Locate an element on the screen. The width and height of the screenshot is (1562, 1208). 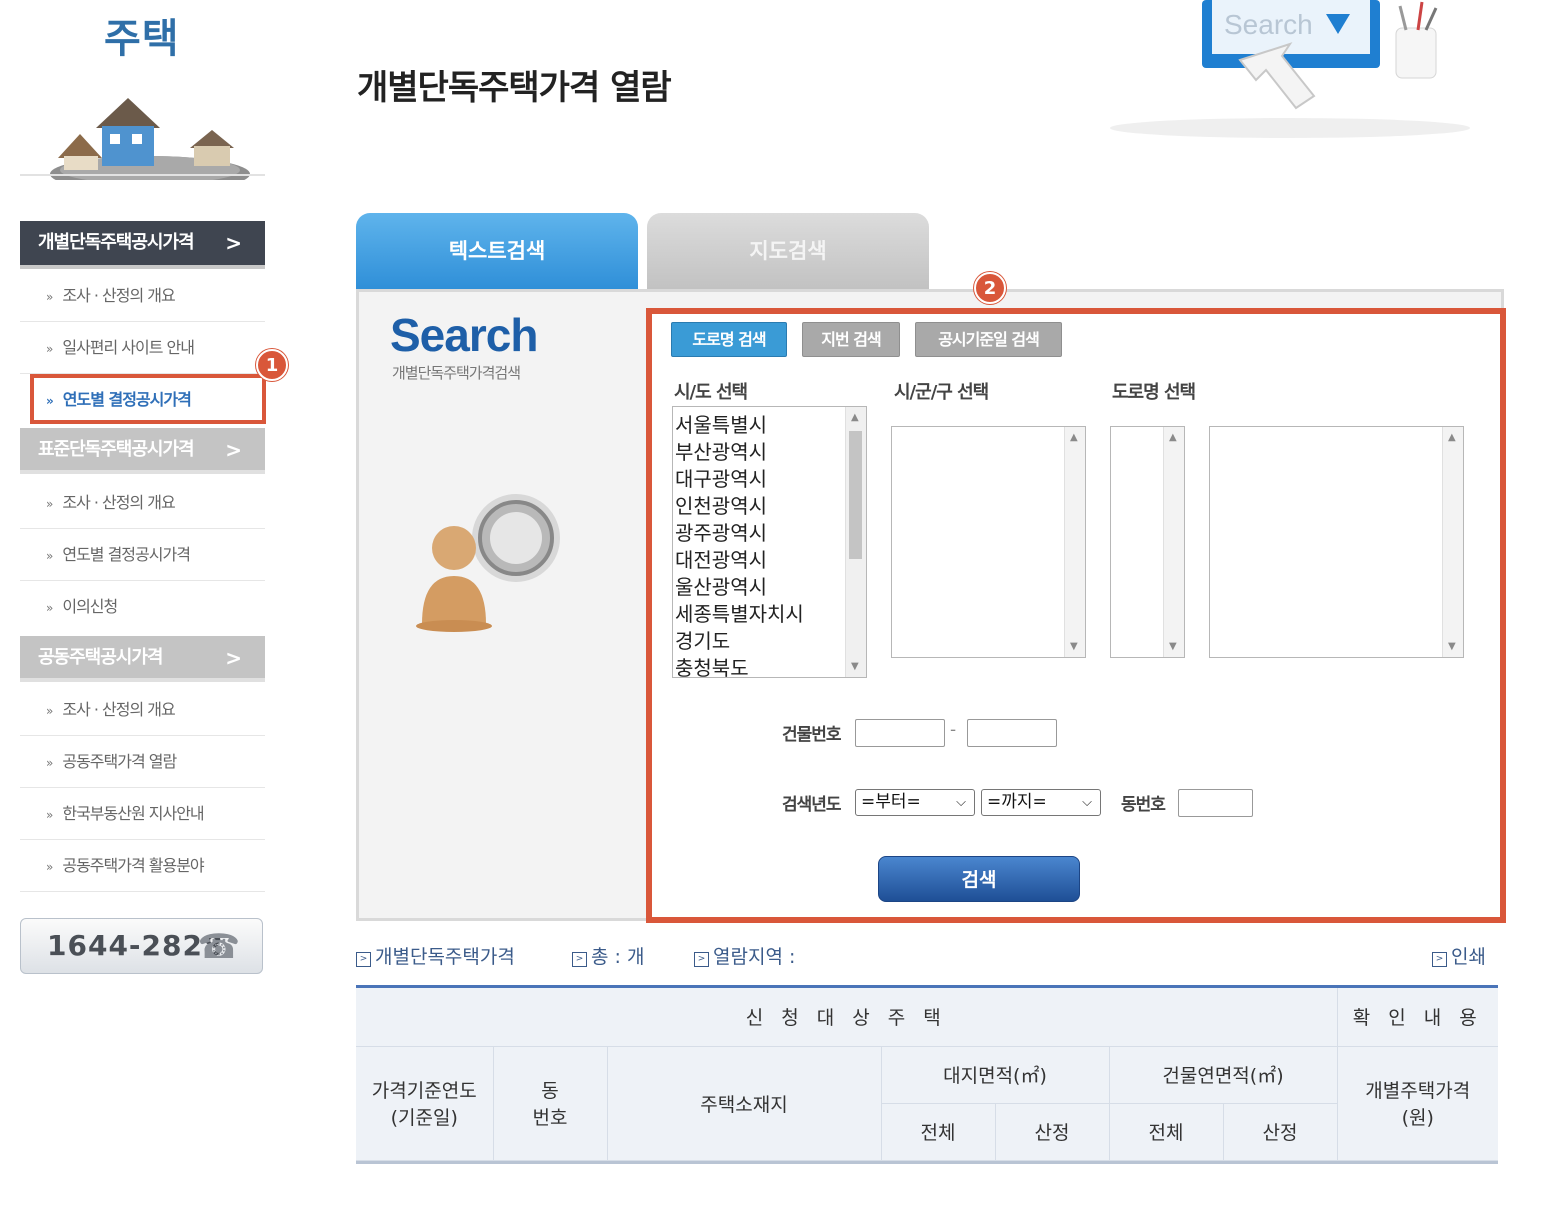
menu-standard-house-price: 표준단독주택공시가격 > is located at coordinates (142, 451).